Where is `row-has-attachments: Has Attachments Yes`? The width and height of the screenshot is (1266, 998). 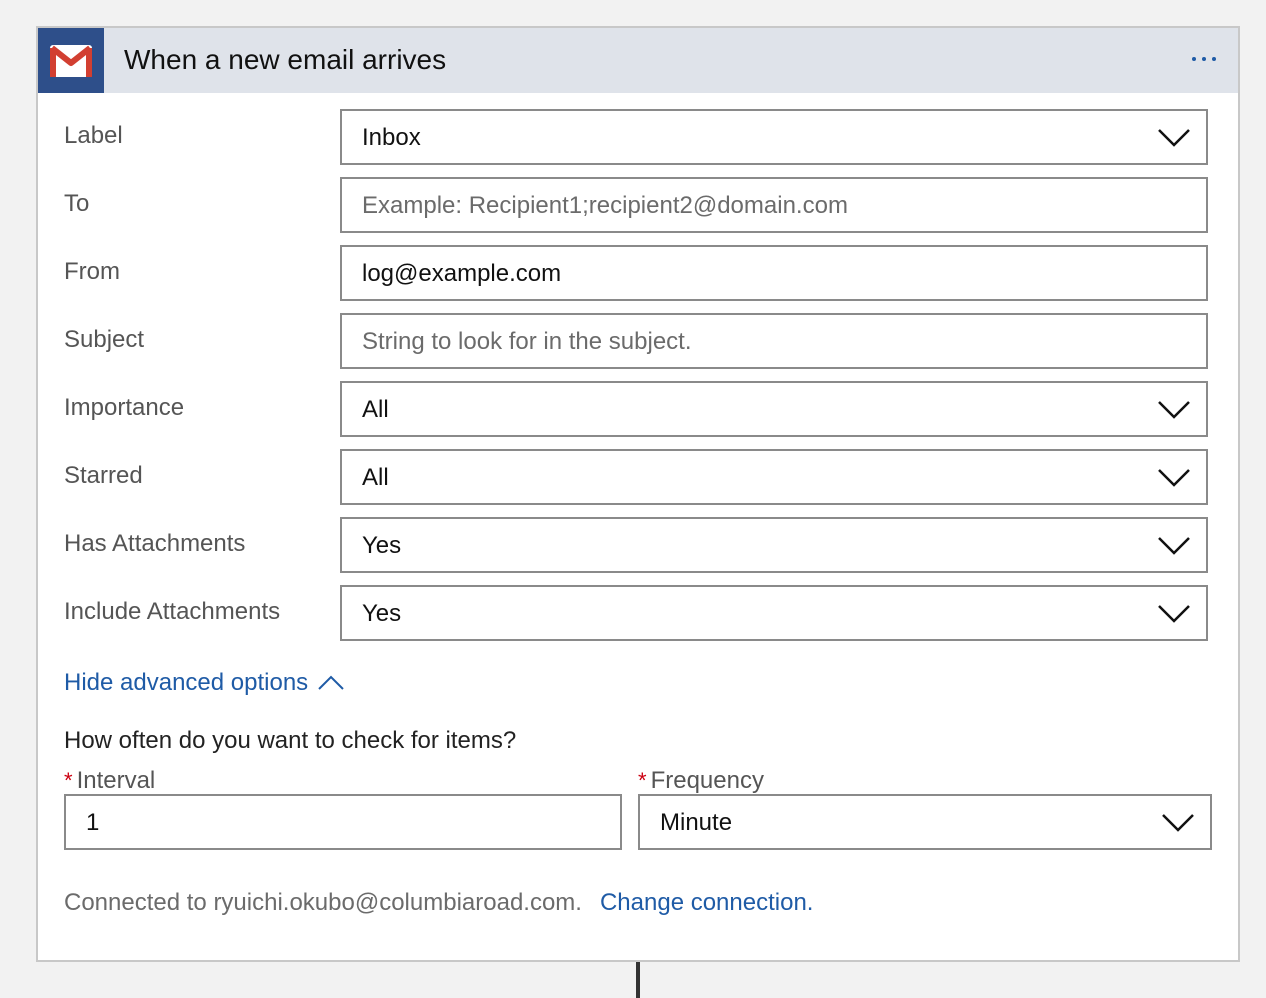 row-has-attachments: Has Attachments Yes is located at coordinates (638, 545).